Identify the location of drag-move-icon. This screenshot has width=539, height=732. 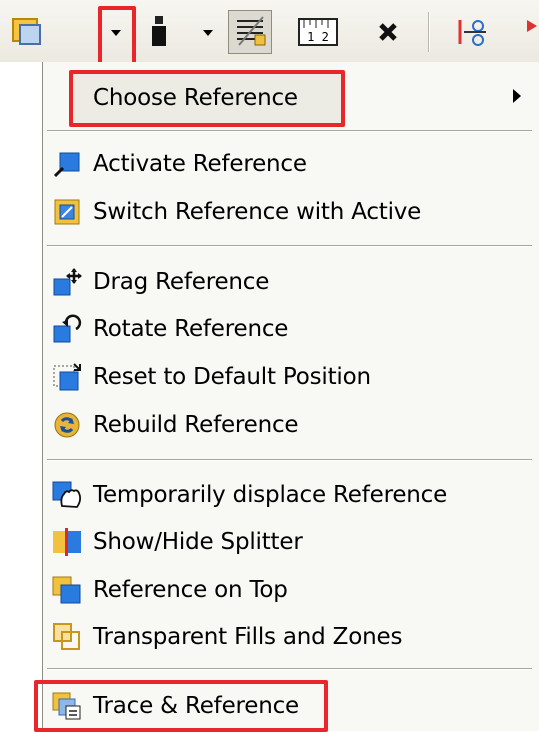
(67, 282).